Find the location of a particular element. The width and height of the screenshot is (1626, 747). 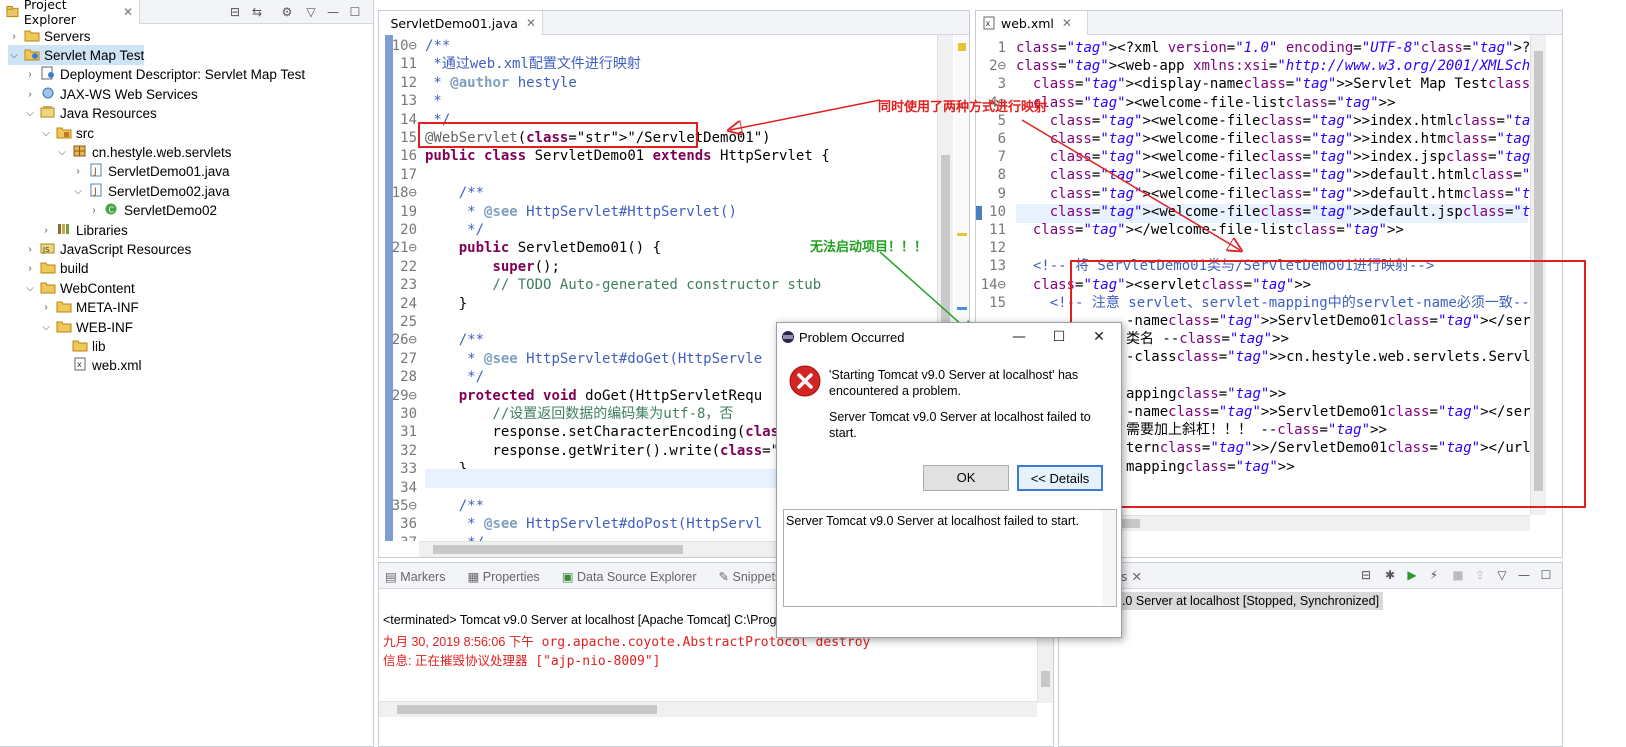

code-line: * is located at coordinates (433, 101).